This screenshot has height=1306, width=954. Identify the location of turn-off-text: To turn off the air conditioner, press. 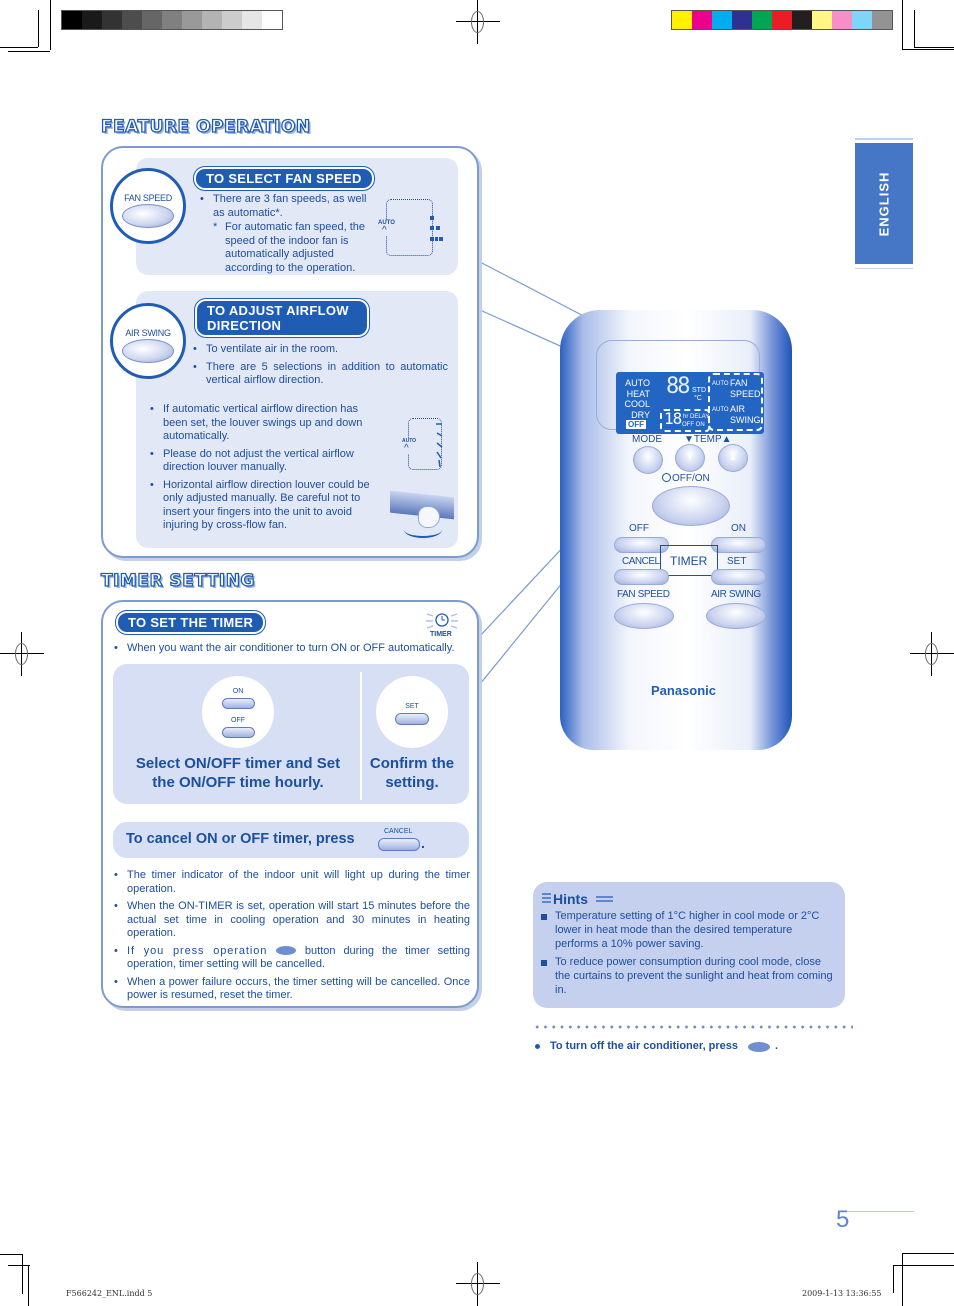
(644, 1046).